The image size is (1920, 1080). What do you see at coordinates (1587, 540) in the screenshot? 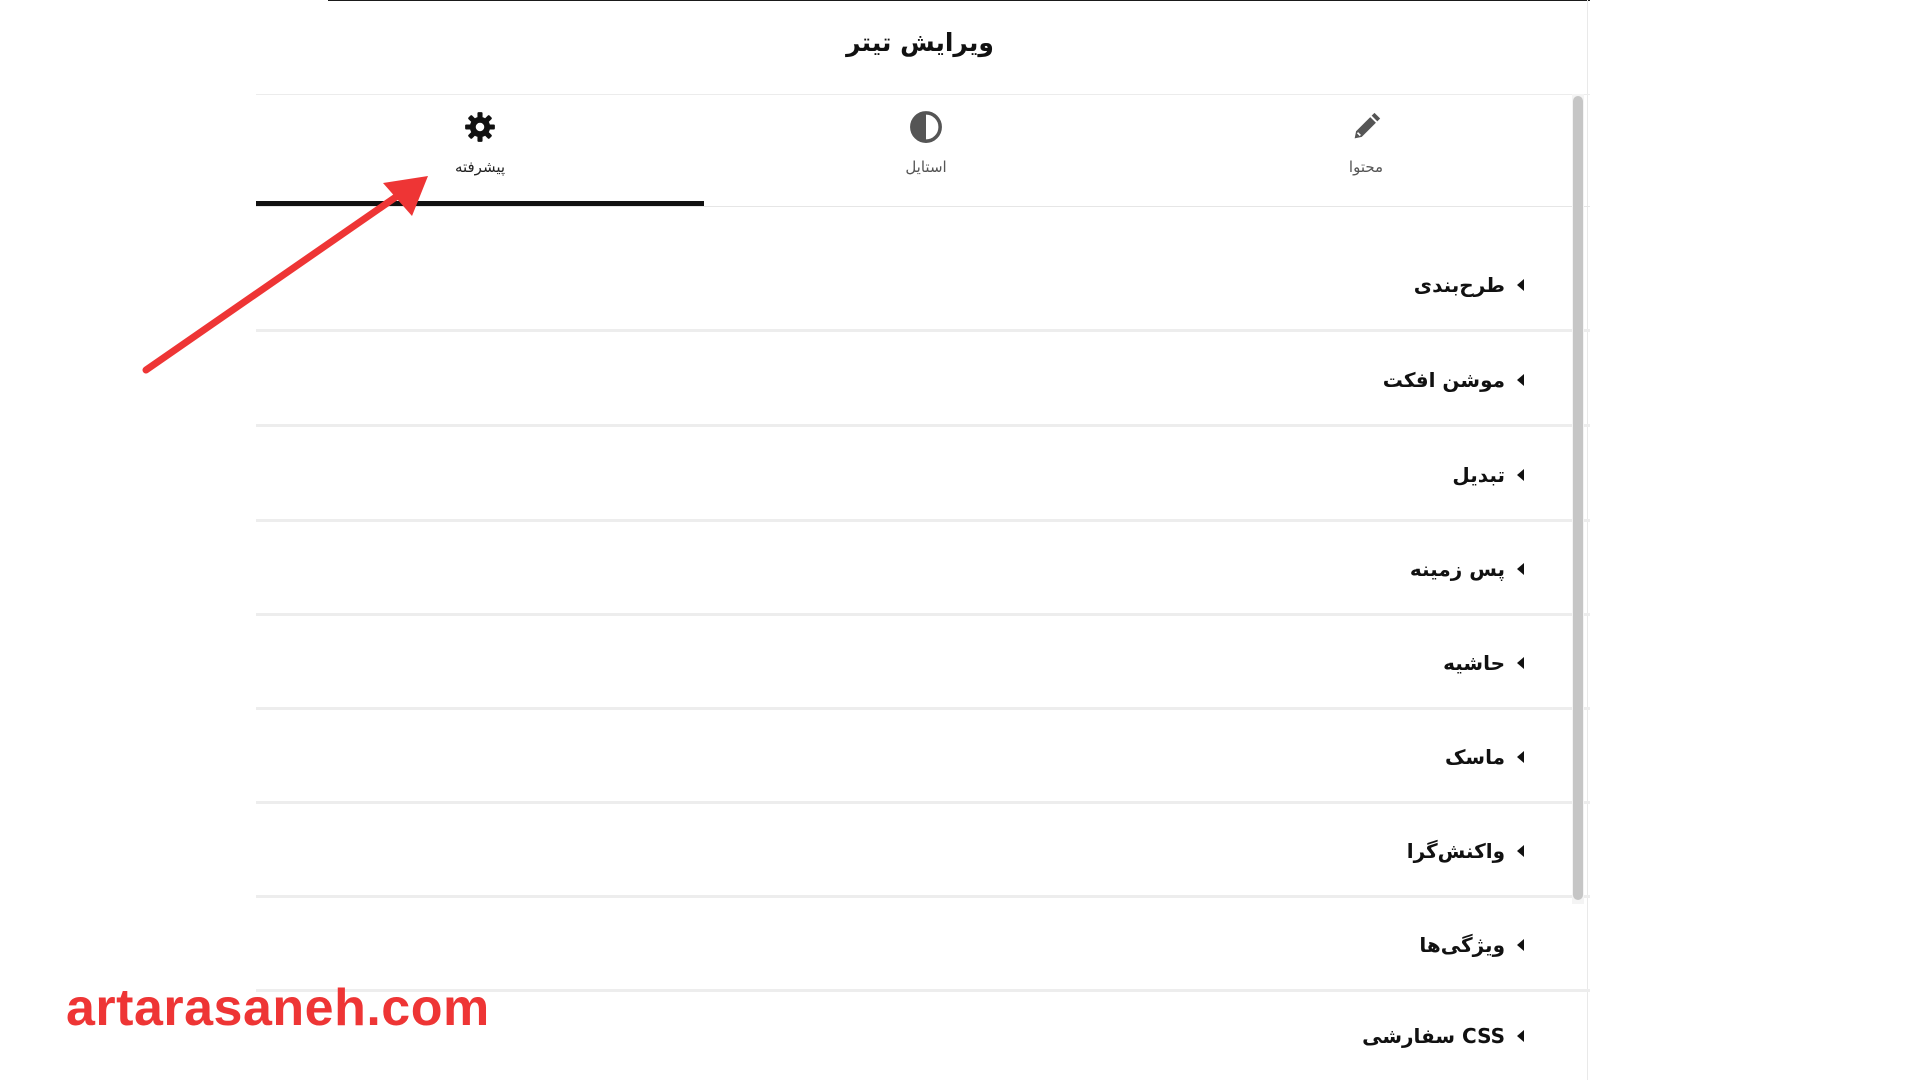
I see `panel-right-border` at bounding box center [1587, 540].